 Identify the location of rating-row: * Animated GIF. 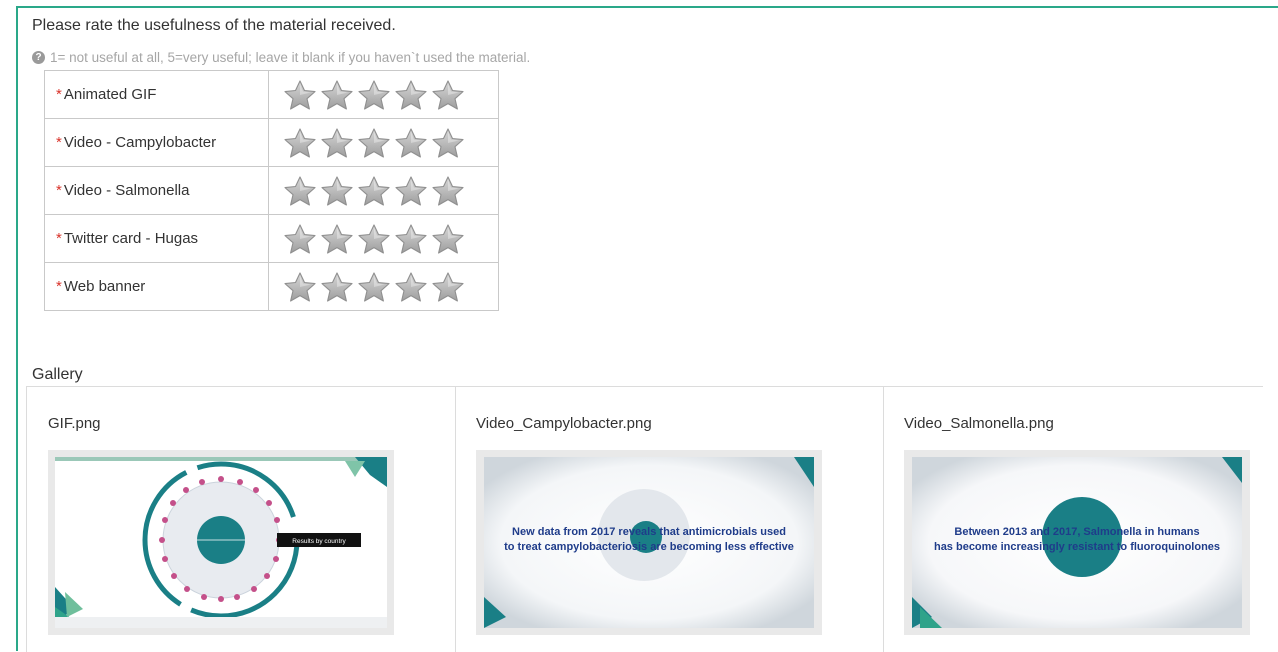
(271, 94).